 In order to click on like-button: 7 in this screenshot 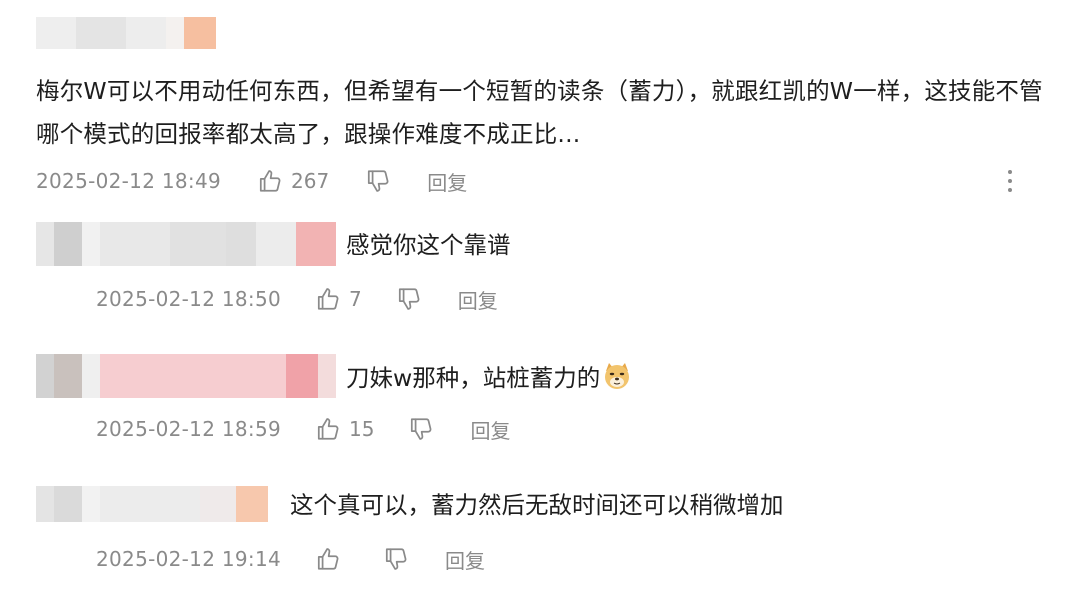, I will do `click(338, 299)`.